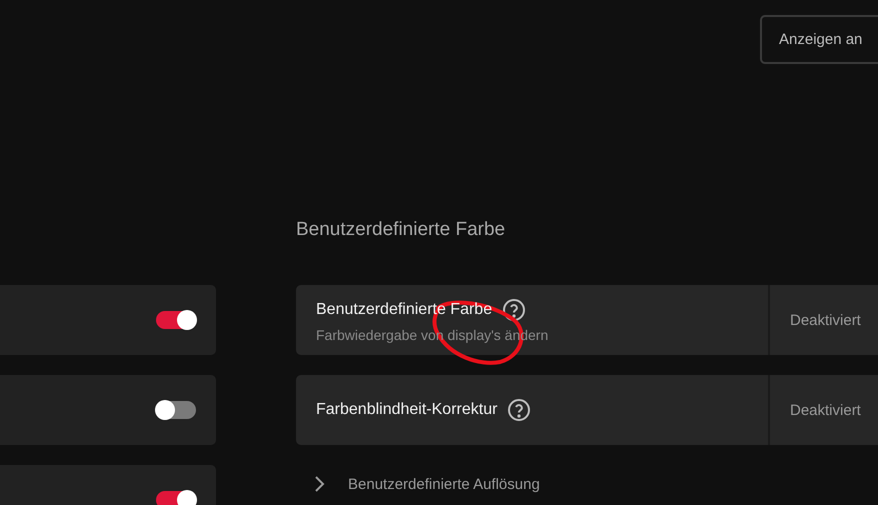 The width and height of the screenshot is (878, 505). What do you see at coordinates (587, 484) in the screenshot?
I see `expander: Benutzerdefinierte Auflösung` at bounding box center [587, 484].